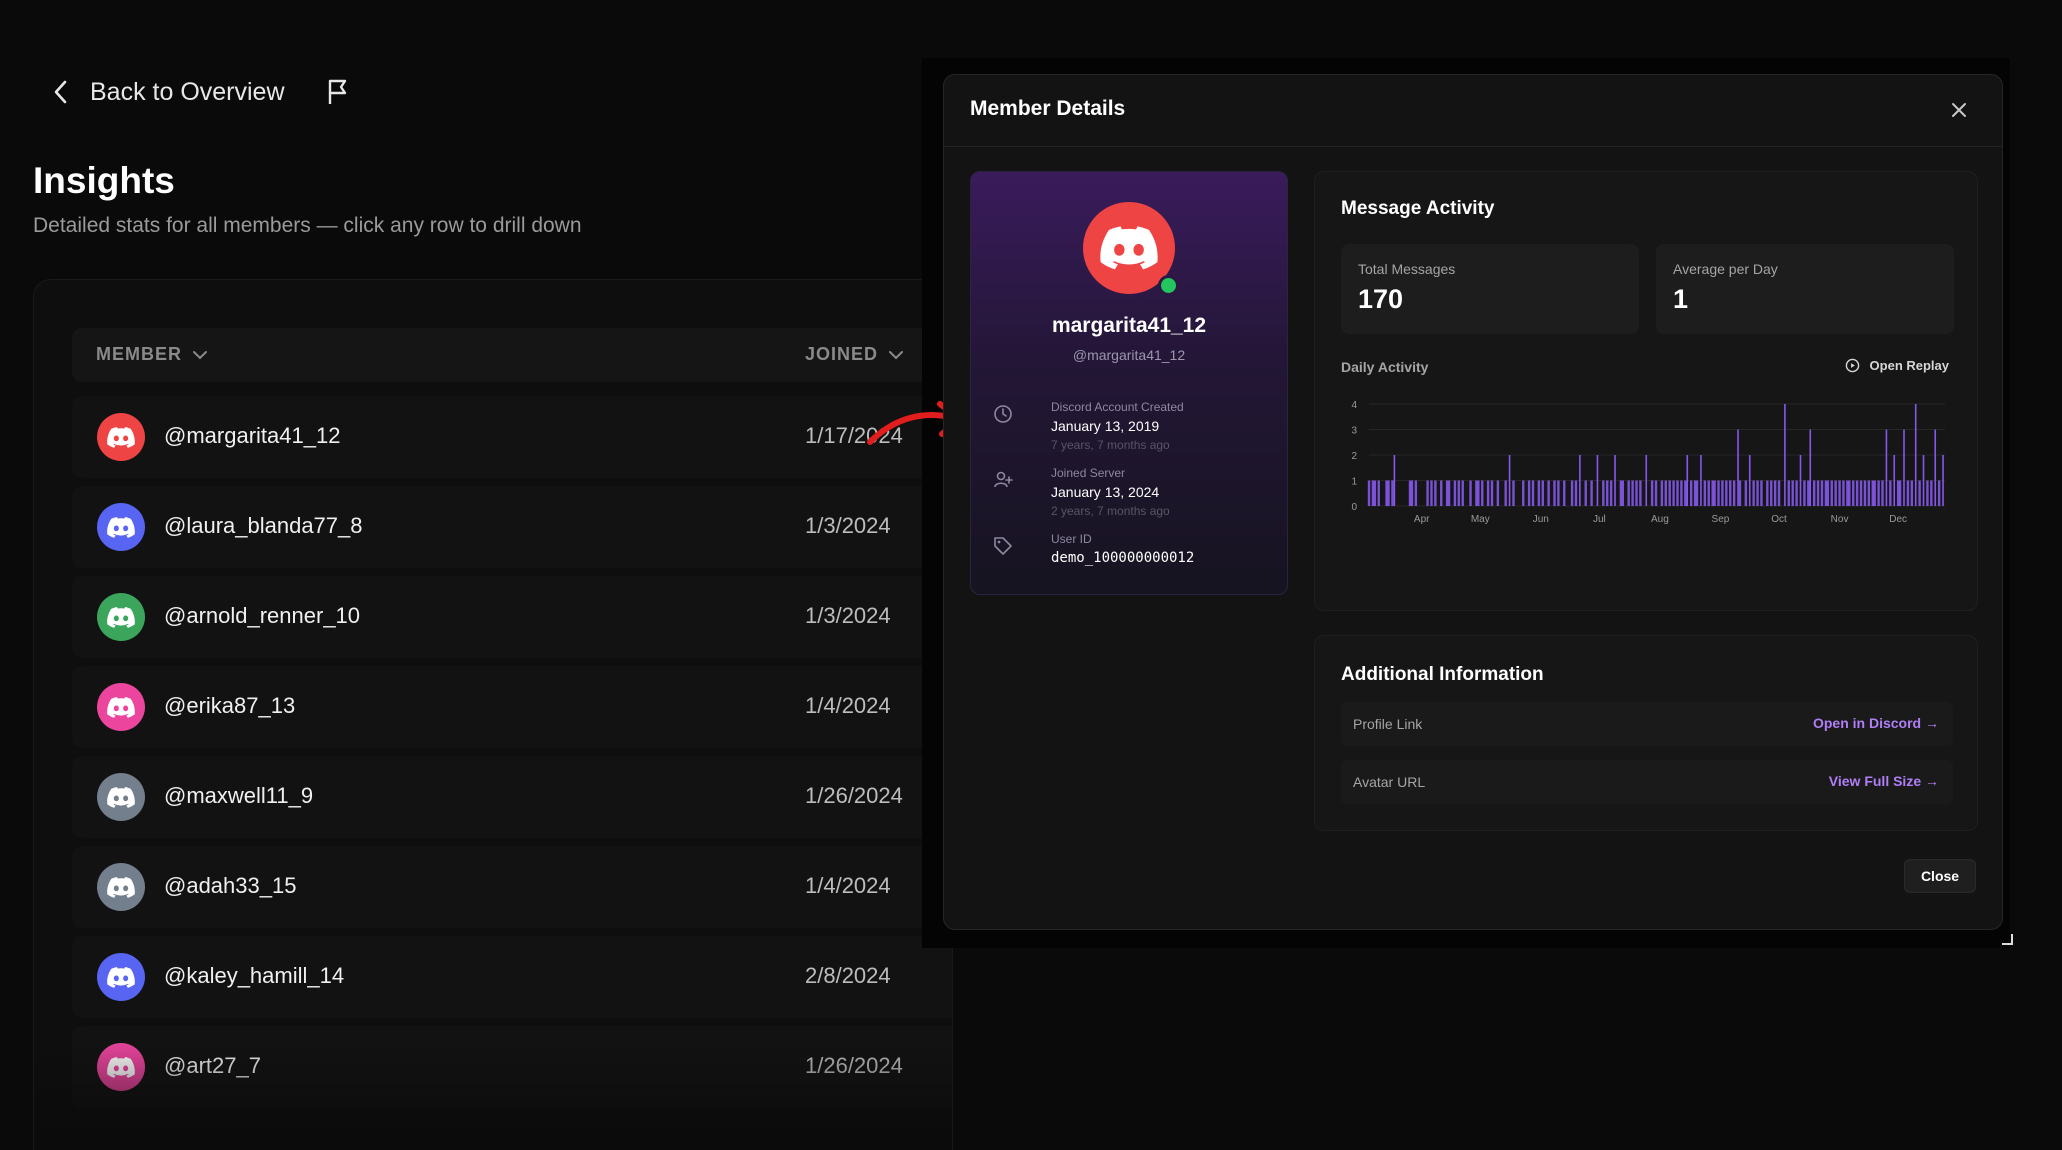 This screenshot has width=2062, height=1150. I want to click on stat-label: Total Messages, so click(1407, 269).